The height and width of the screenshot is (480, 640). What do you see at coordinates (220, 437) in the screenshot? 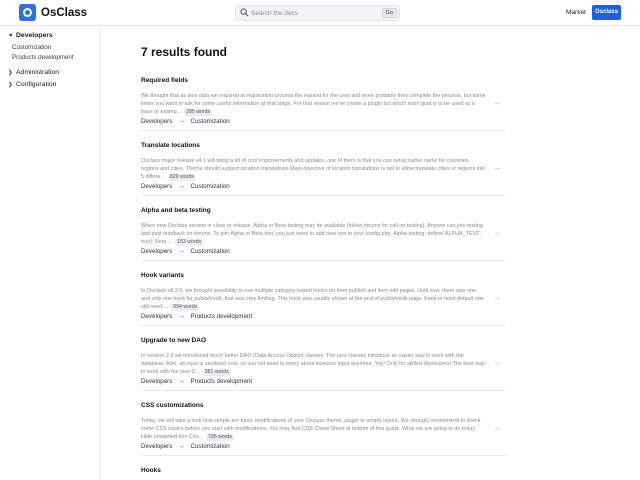
I see `word-count-badge: 795 words` at bounding box center [220, 437].